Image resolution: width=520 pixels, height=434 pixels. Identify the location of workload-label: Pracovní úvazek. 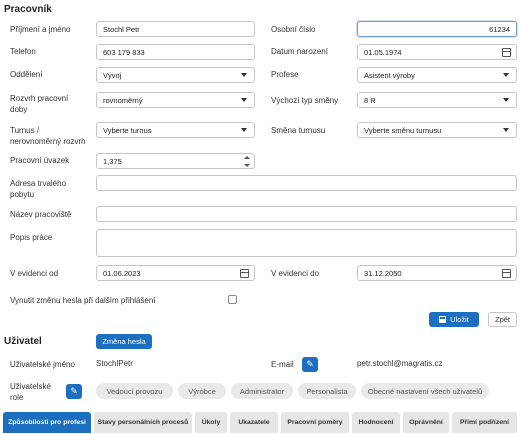
(40, 160).